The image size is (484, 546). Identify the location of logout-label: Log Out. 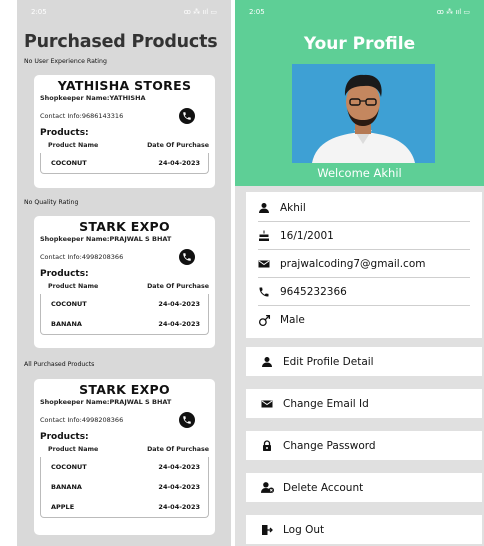
(304, 529).